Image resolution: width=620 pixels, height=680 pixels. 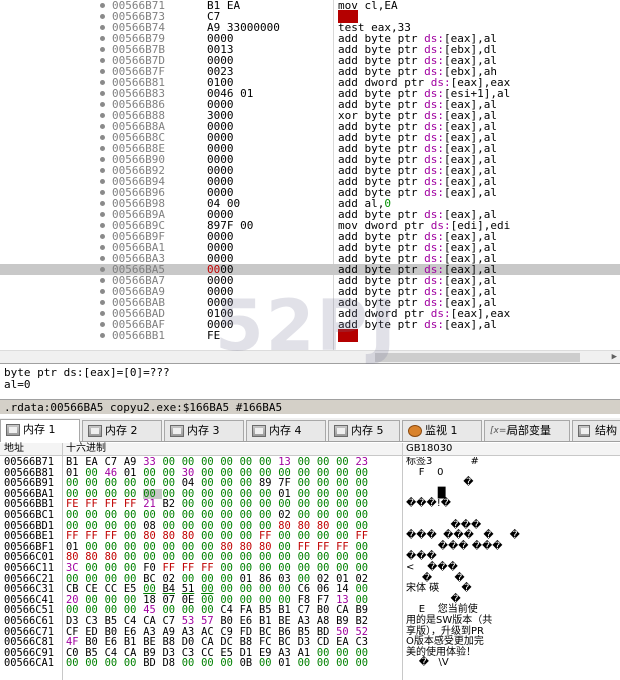 I want to click on disasm-row: 00566B92 0000 add byte ptr ds:[eax],al, so click(x=310, y=170).